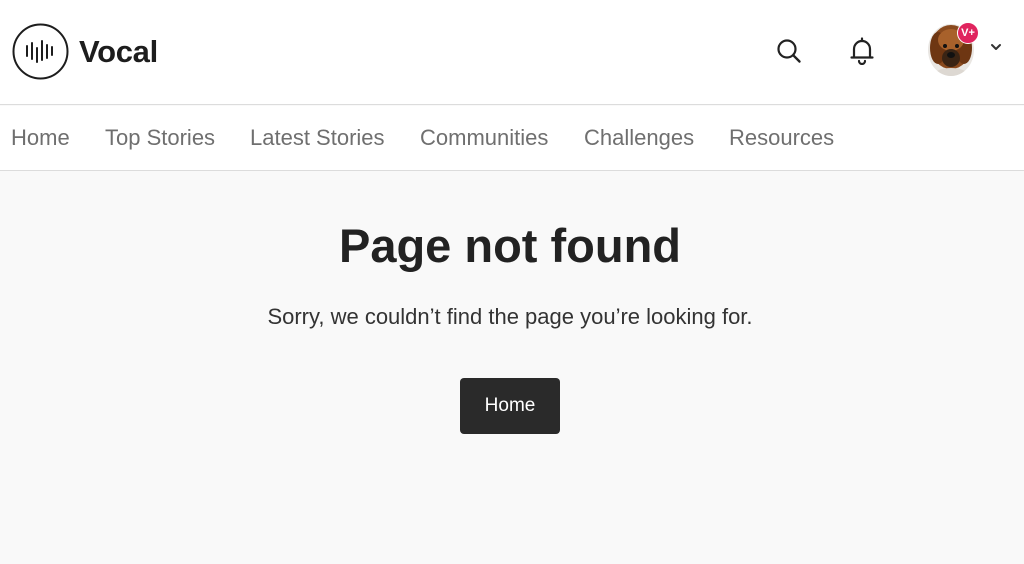 The height and width of the screenshot is (564, 1024). Describe the element at coordinates (639, 137) in the screenshot. I see `nav-item-challenges: Challenges` at that location.